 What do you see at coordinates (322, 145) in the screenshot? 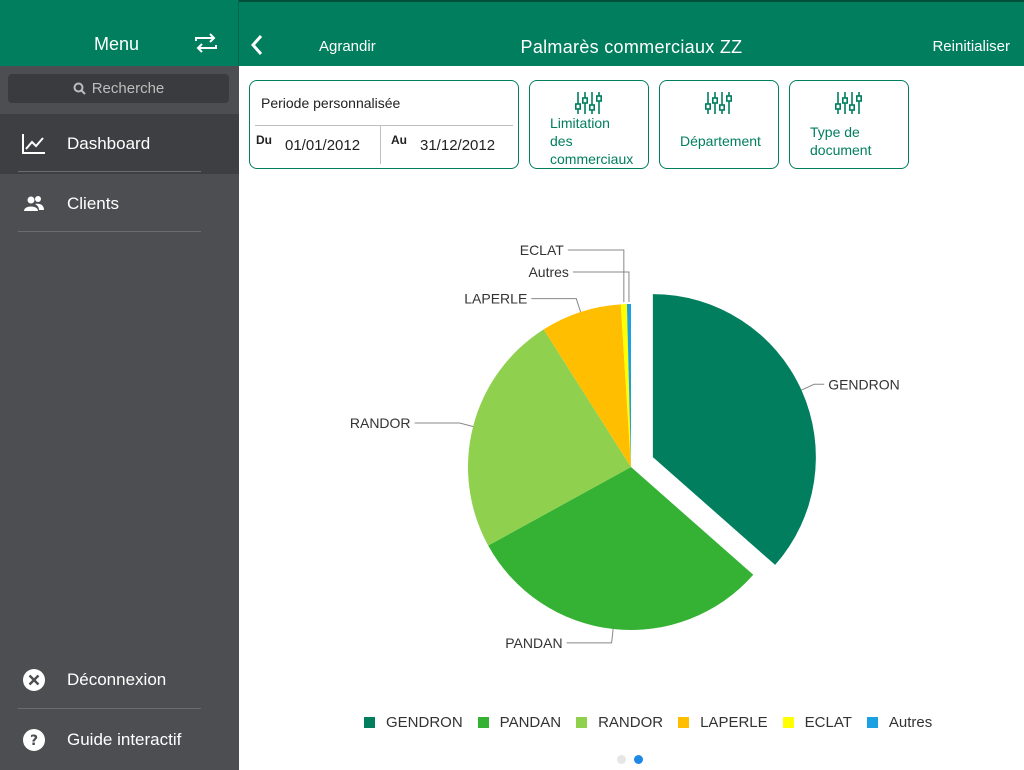
I see `from-date-field: 01/01/2012` at bounding box center [322, 145].